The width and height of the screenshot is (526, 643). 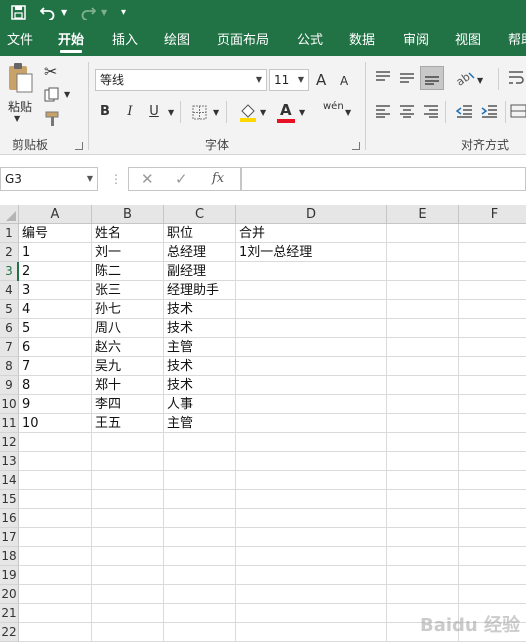 I want to click on cell-d3, so click(x=311, y=271).